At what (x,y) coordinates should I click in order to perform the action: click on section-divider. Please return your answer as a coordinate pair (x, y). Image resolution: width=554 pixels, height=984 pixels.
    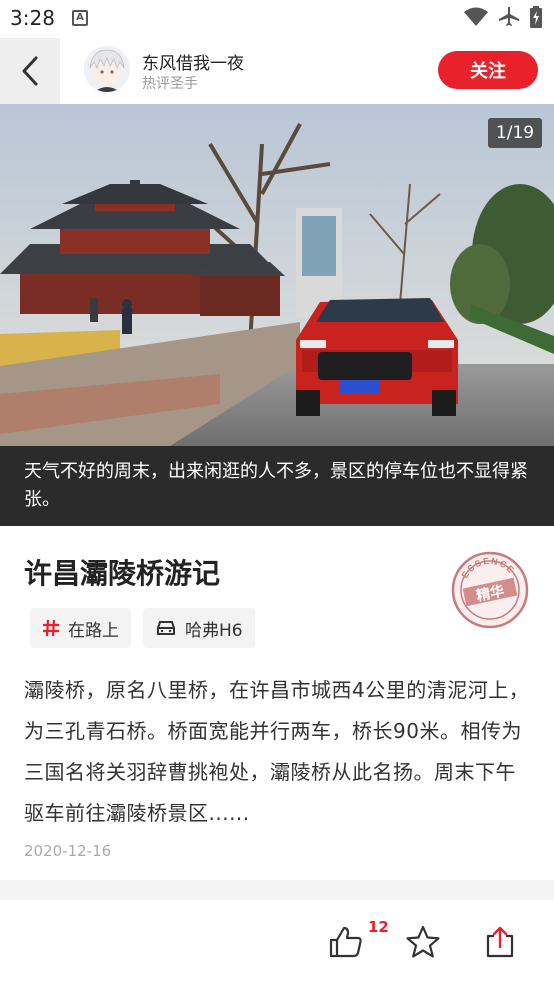
    Looking at the image, I should click on (277, 890).